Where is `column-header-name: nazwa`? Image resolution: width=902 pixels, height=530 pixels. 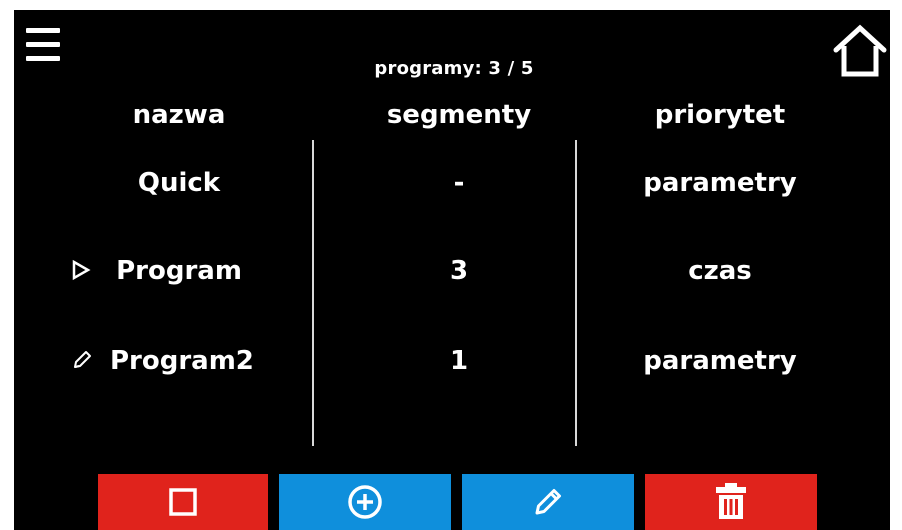
column-header-name: nazwa is located at coordinates (179, 115).